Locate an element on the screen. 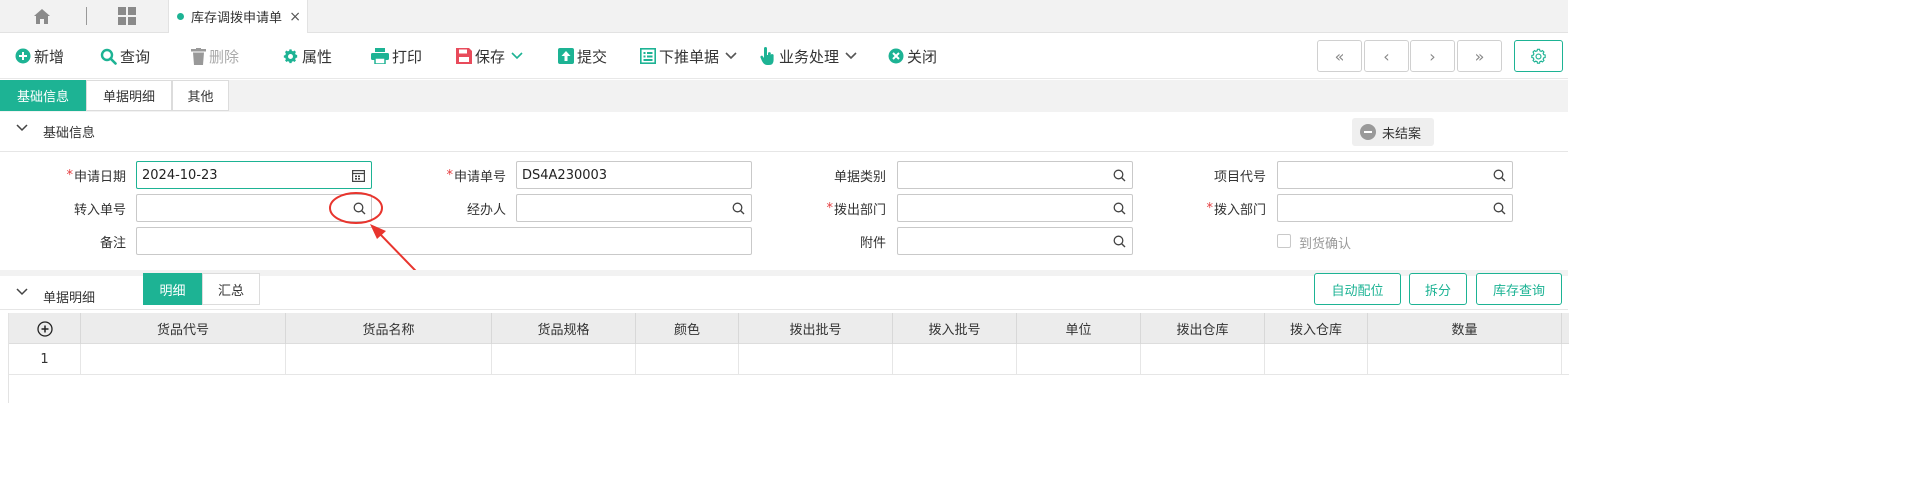 The height and width of the screenshot is (489, 1905). tab-summary: 汇总 is located at coordinates (231, 289).